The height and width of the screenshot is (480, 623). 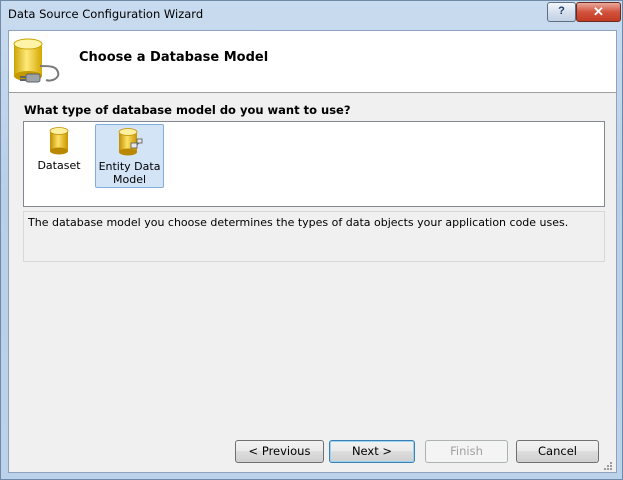 I want to click on model-option-entity-data-model: Entity Data Model, so click(x=129, y=156).